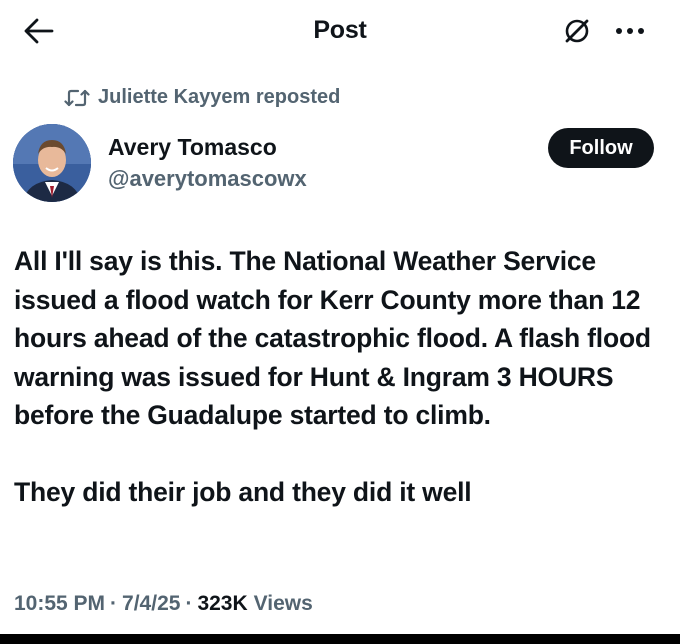 The width and height of the screenshot is (680, 644). What do you see at coordinates (601, 148) in the screenshot?
I see `follow-button: Follow` at bounding box center [601, 148].